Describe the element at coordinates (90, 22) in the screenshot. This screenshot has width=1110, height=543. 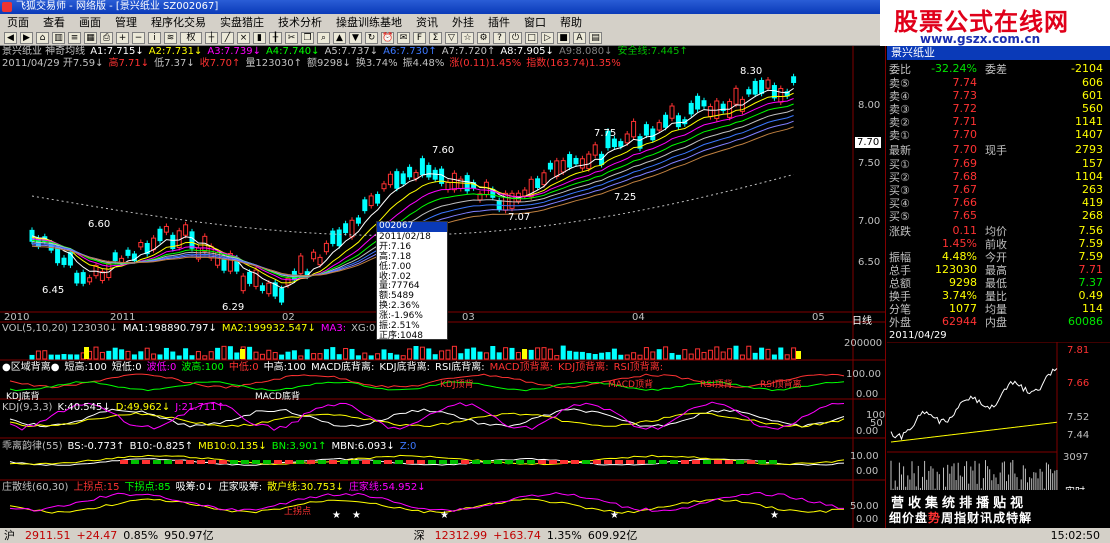
I see `menu-item: 画面` at that location.